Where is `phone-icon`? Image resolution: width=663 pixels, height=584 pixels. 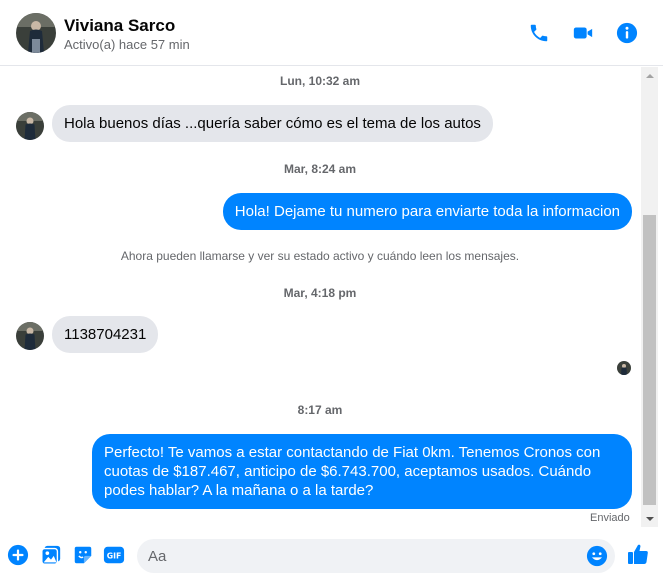 phone-icon is located at coordinates (539, 33).